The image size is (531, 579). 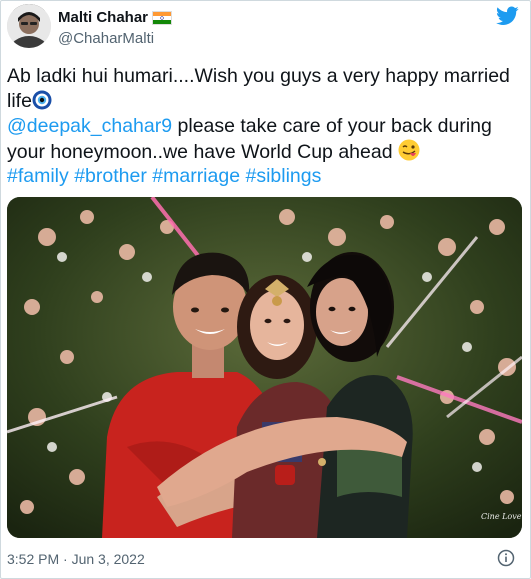 I want to click on hashtag-siblings: #siblings, so click(x=283, y=176).